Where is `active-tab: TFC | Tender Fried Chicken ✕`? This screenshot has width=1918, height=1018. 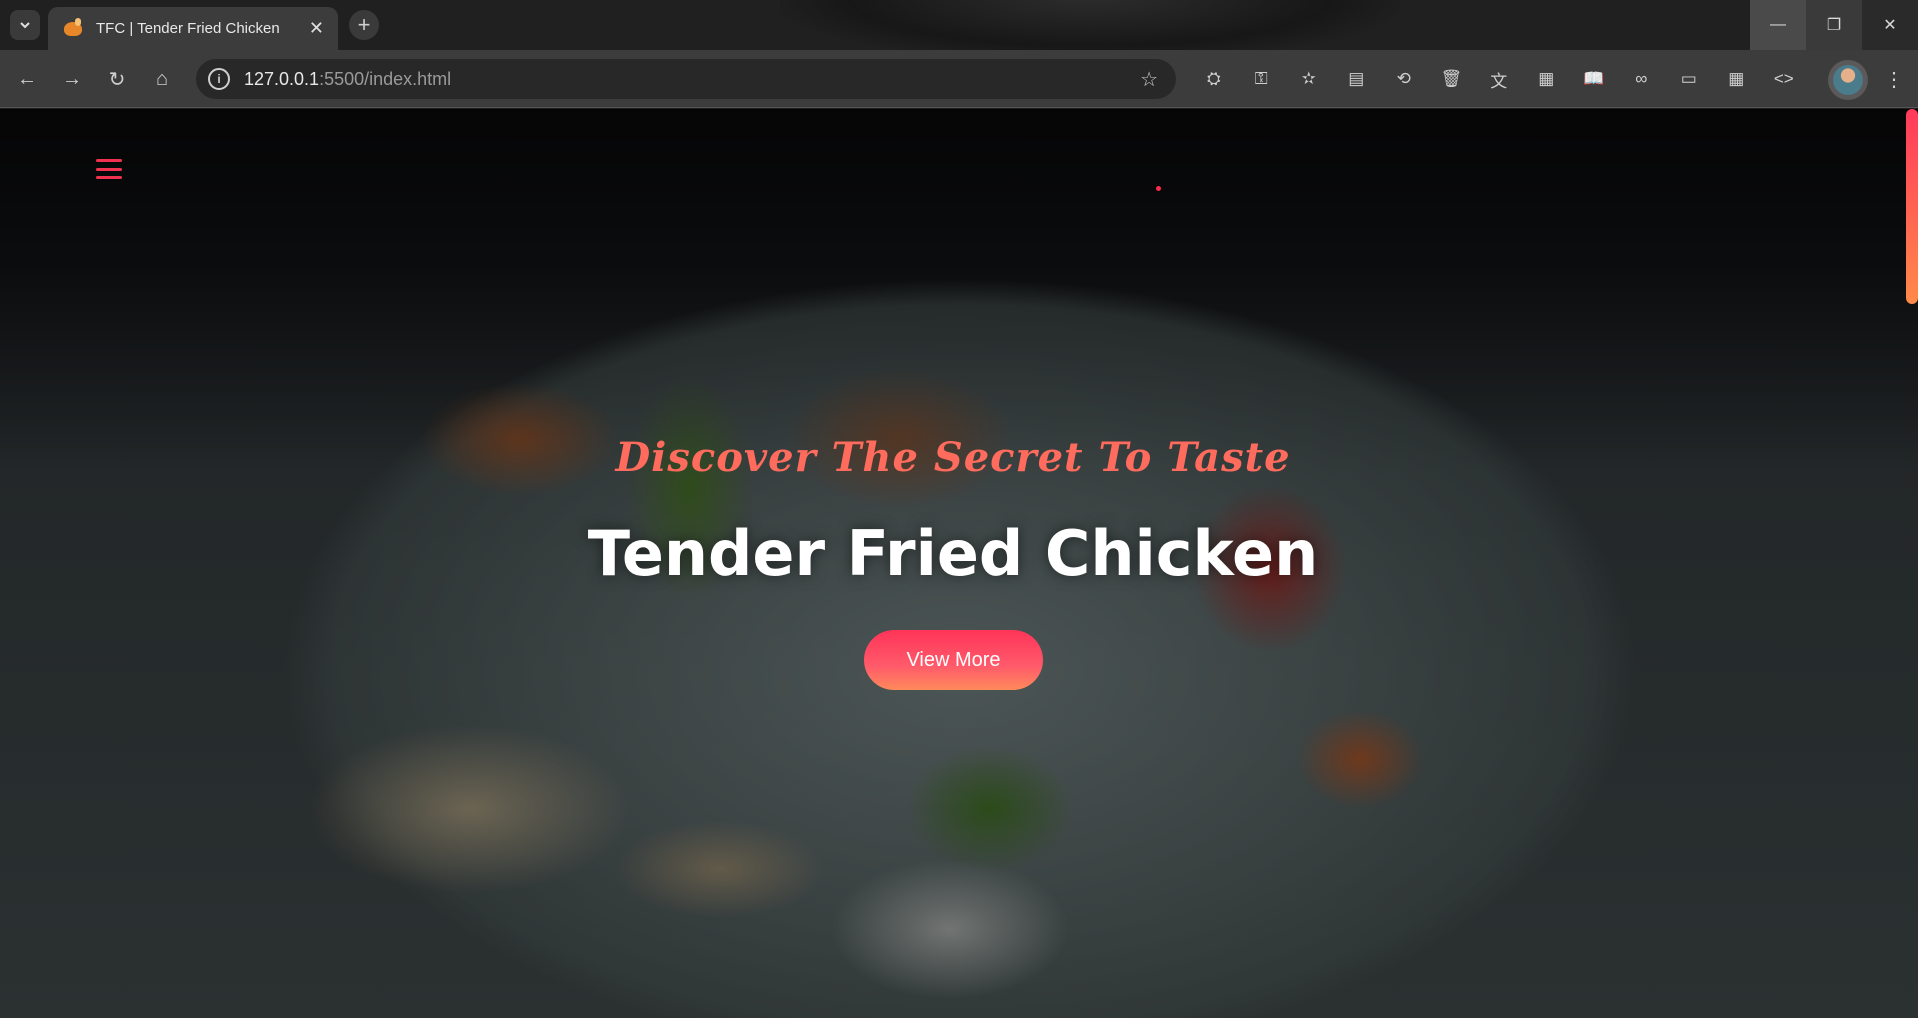 active-tab: TFC | Tender Fried Chicken ✕ is located at coordinates (193, 28).